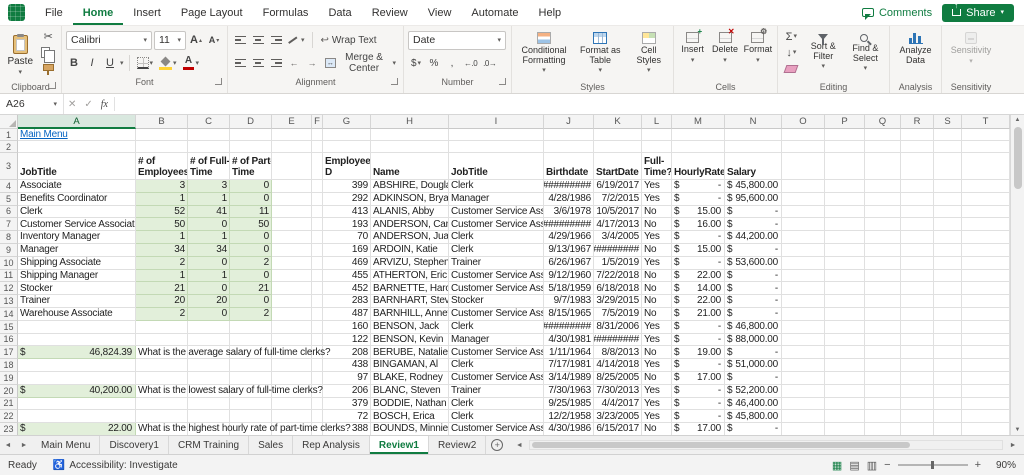  Describe the element at coordinates (347, 237) in the screenshot. I see `cell-G8: 70` at that location.